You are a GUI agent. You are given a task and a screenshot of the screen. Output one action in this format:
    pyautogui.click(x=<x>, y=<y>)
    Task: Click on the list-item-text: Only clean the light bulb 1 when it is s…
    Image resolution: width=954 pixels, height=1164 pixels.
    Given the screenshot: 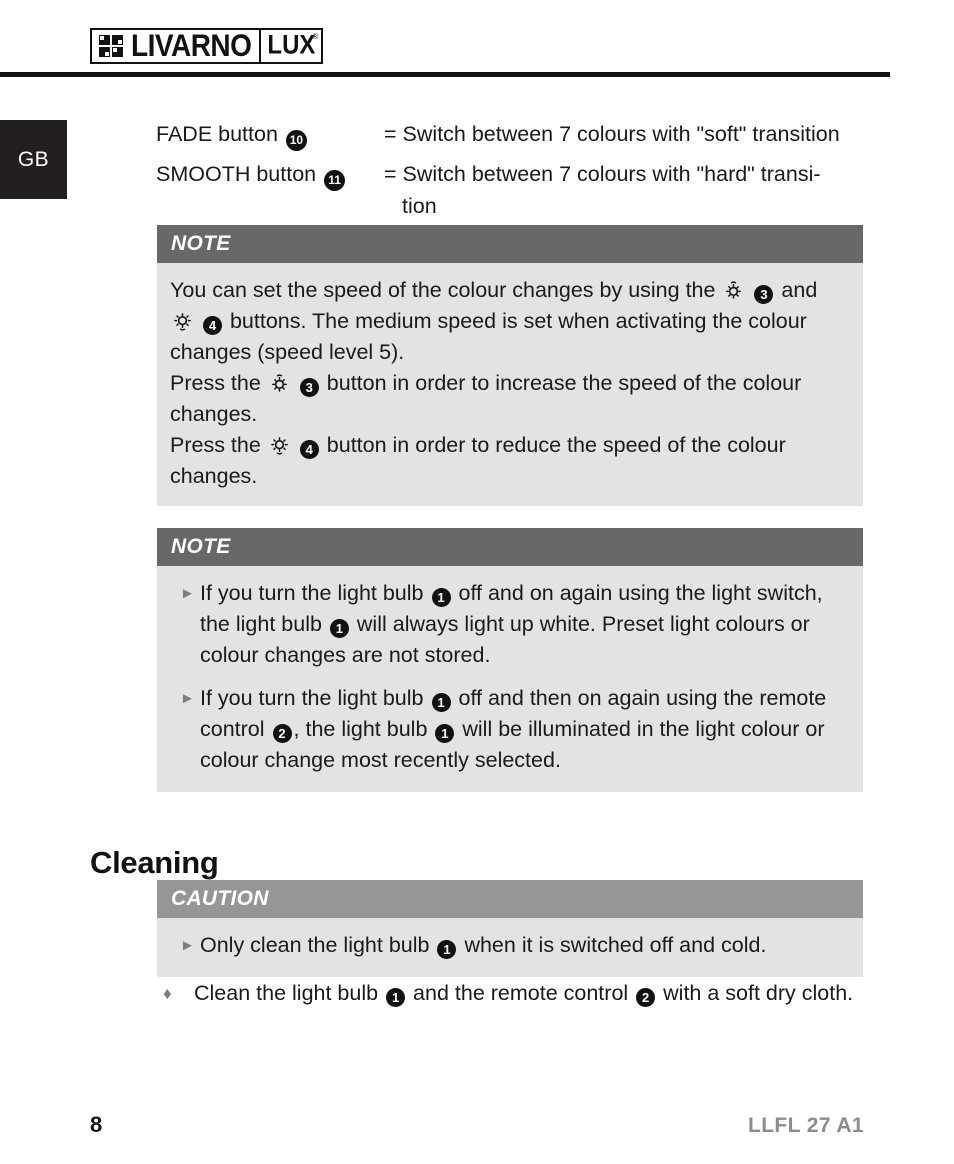 What is the action you would take?
    pyautogui.click(x=523, y=945)
    